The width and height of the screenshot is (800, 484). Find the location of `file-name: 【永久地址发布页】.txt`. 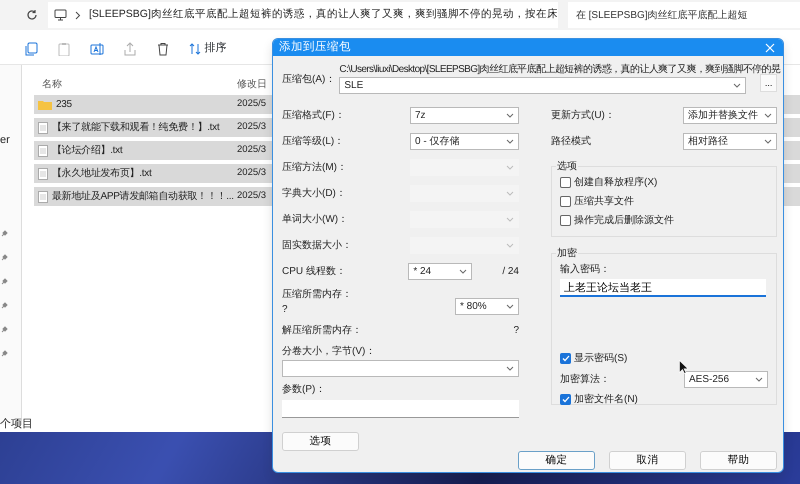

file-name: 【永久地址发布页】.txt is located at coordinates (102, 173).